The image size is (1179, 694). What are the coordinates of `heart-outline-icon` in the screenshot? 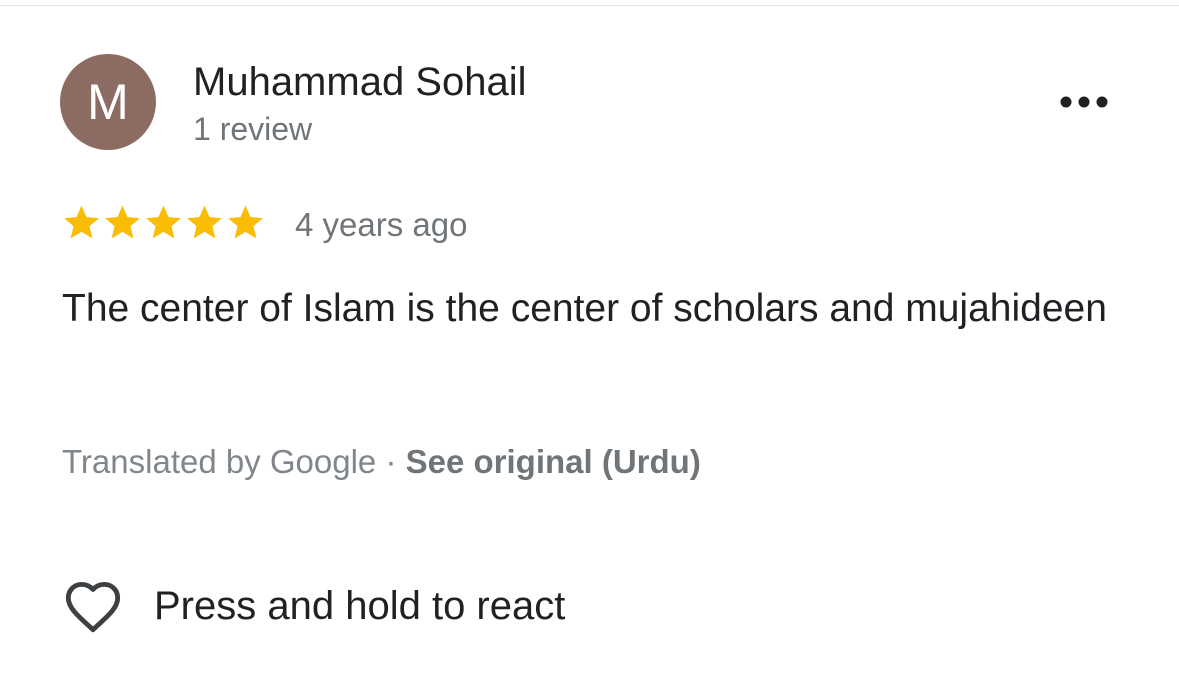 It's located at (93, 607).